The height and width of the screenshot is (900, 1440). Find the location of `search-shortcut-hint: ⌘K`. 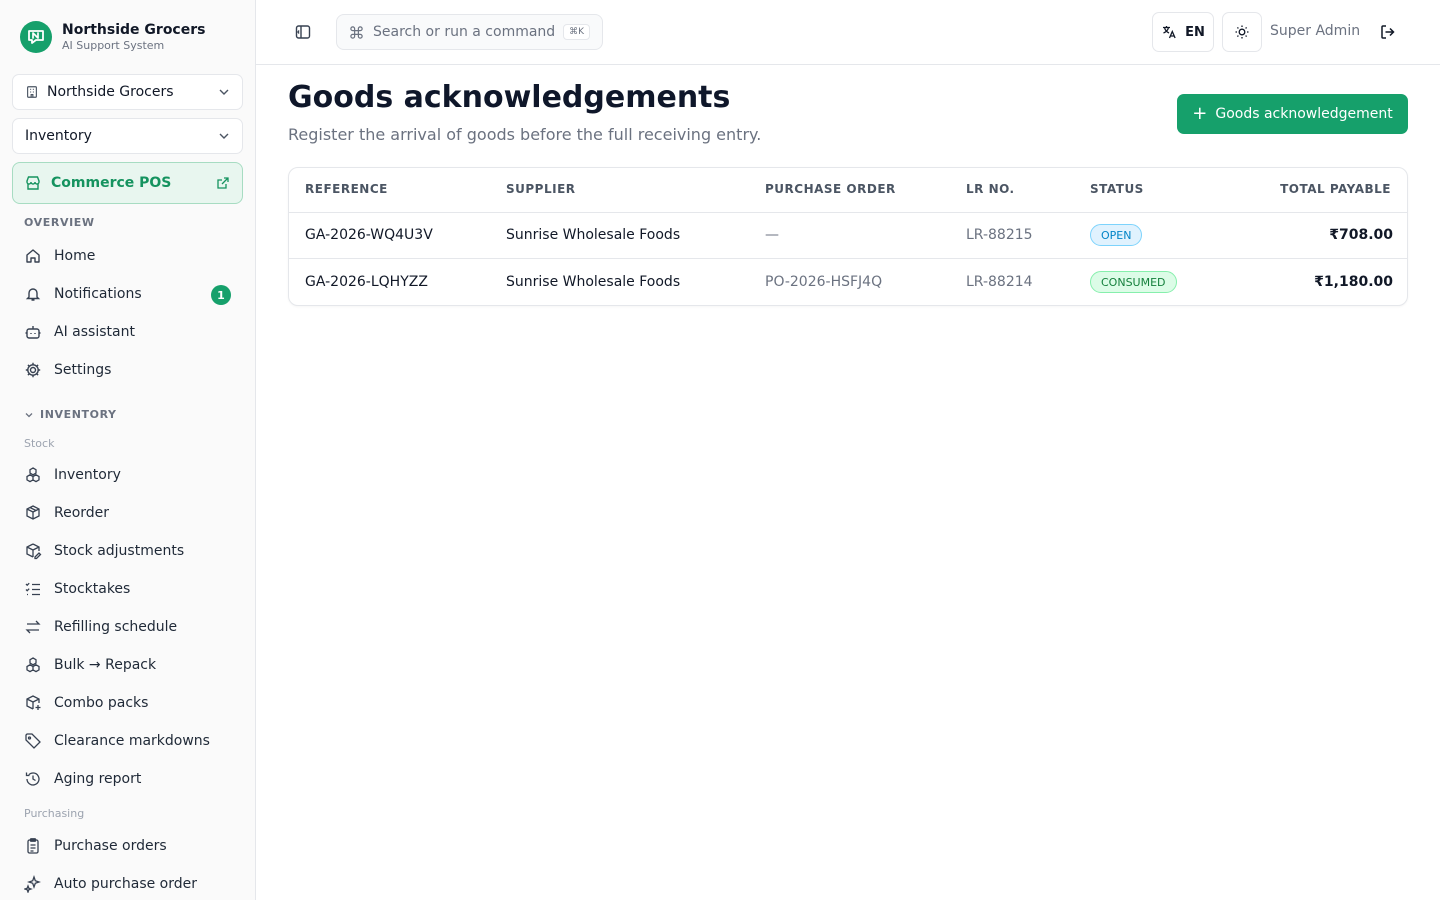

search-shortcut-hint: ⌘K is located at coordinates (576, 32).